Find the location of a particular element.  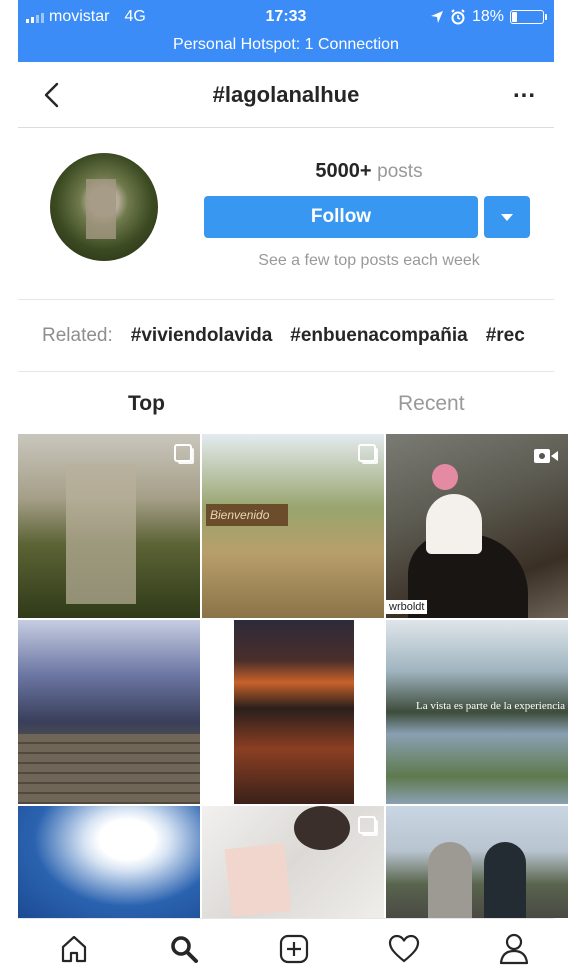

hashtag-avatar is located at coordinates (104, 207).